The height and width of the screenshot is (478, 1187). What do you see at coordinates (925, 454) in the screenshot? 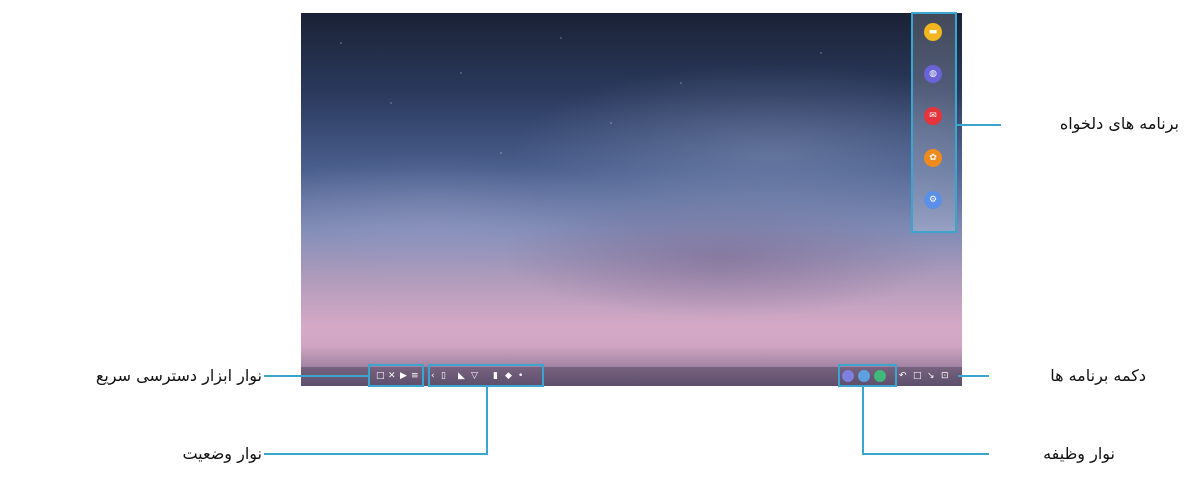
I see `taskbar-leader-h` at bounding box center [925, 454].